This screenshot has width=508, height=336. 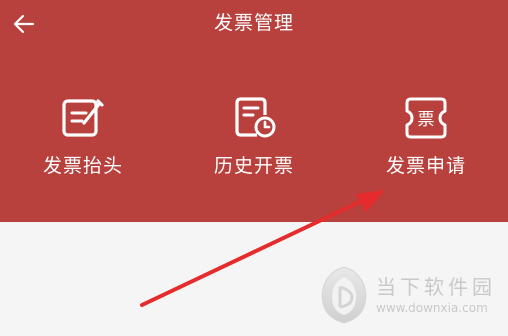 I want to click on watermark: 当下软件园 www.downxia.com, so click(x=410, y=295).